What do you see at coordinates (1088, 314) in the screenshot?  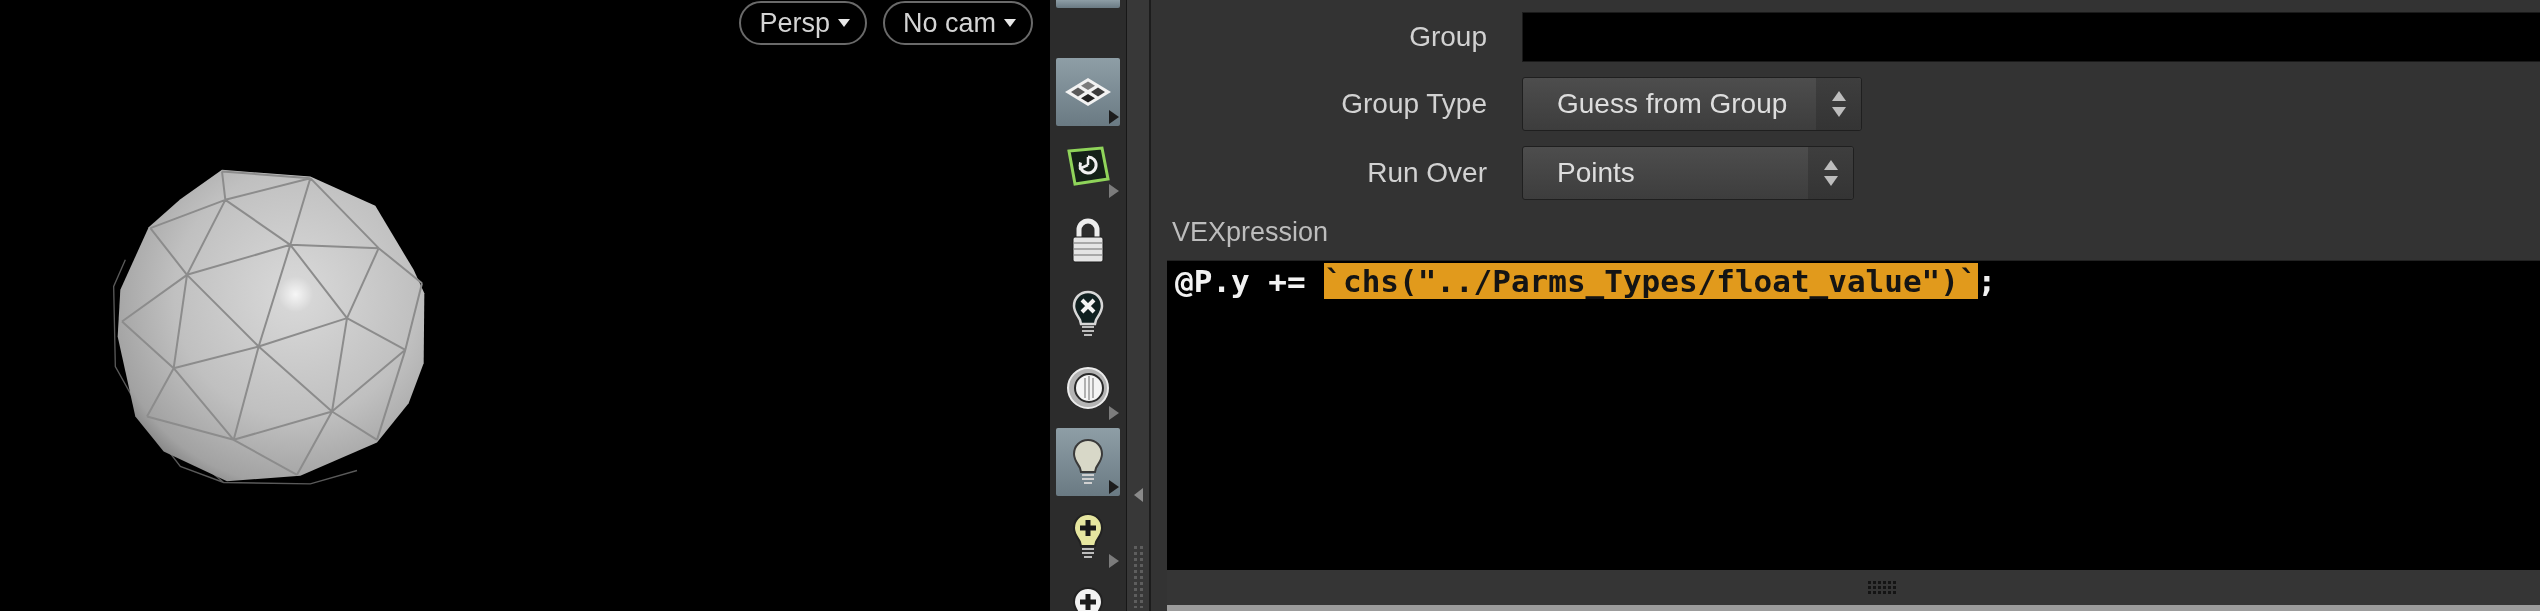 I see `bulb-cross-icon` at bounding box center [1088, 314].